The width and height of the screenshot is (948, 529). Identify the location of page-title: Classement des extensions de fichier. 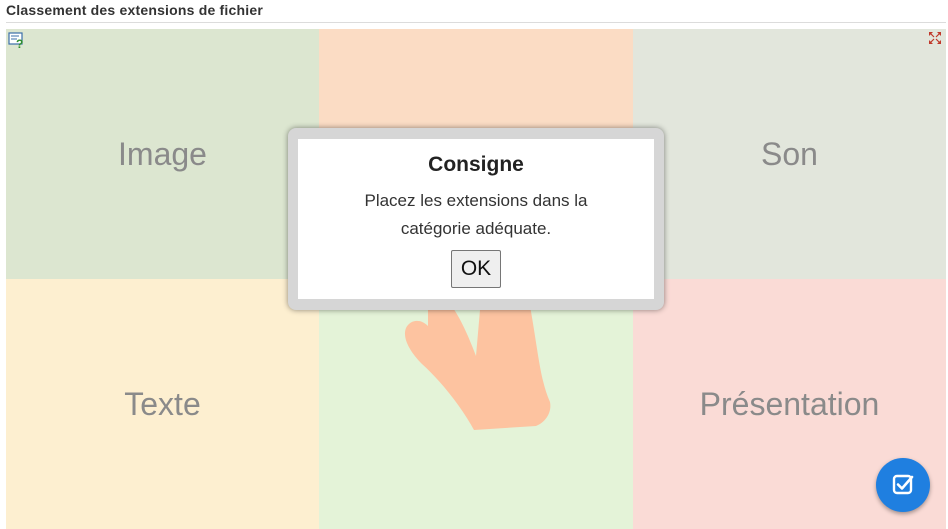
(134, 10).